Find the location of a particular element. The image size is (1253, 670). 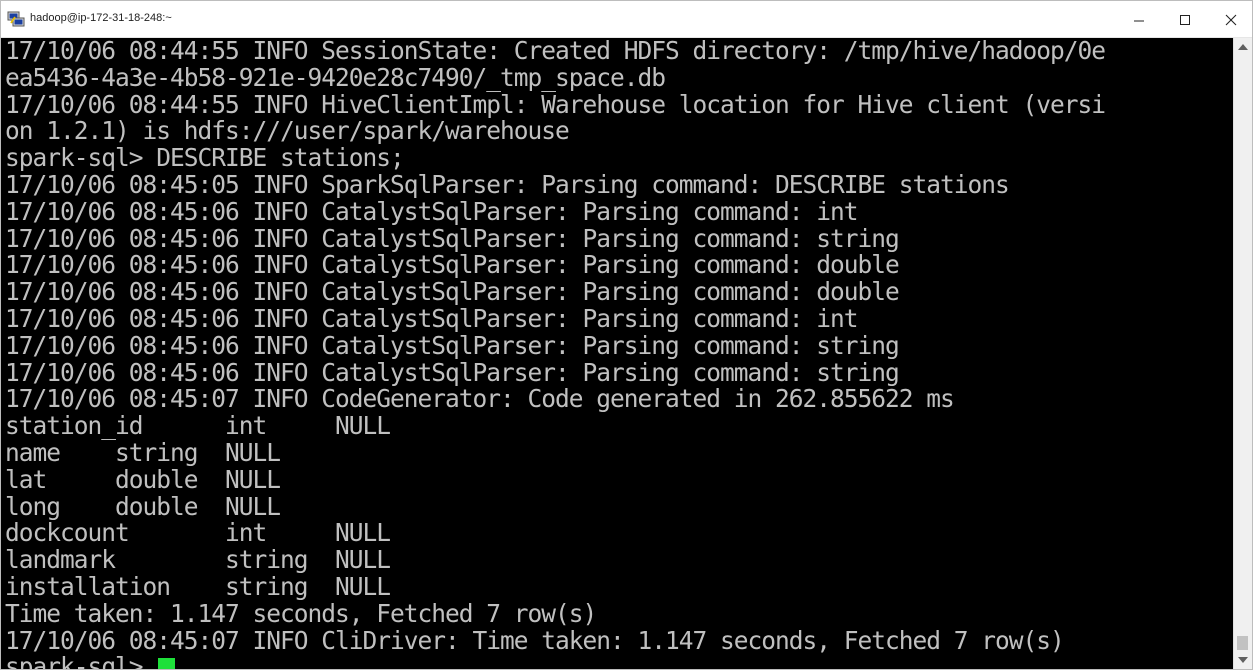

terminal-line: dockcount int NULL is located at coordinates (198, 533).